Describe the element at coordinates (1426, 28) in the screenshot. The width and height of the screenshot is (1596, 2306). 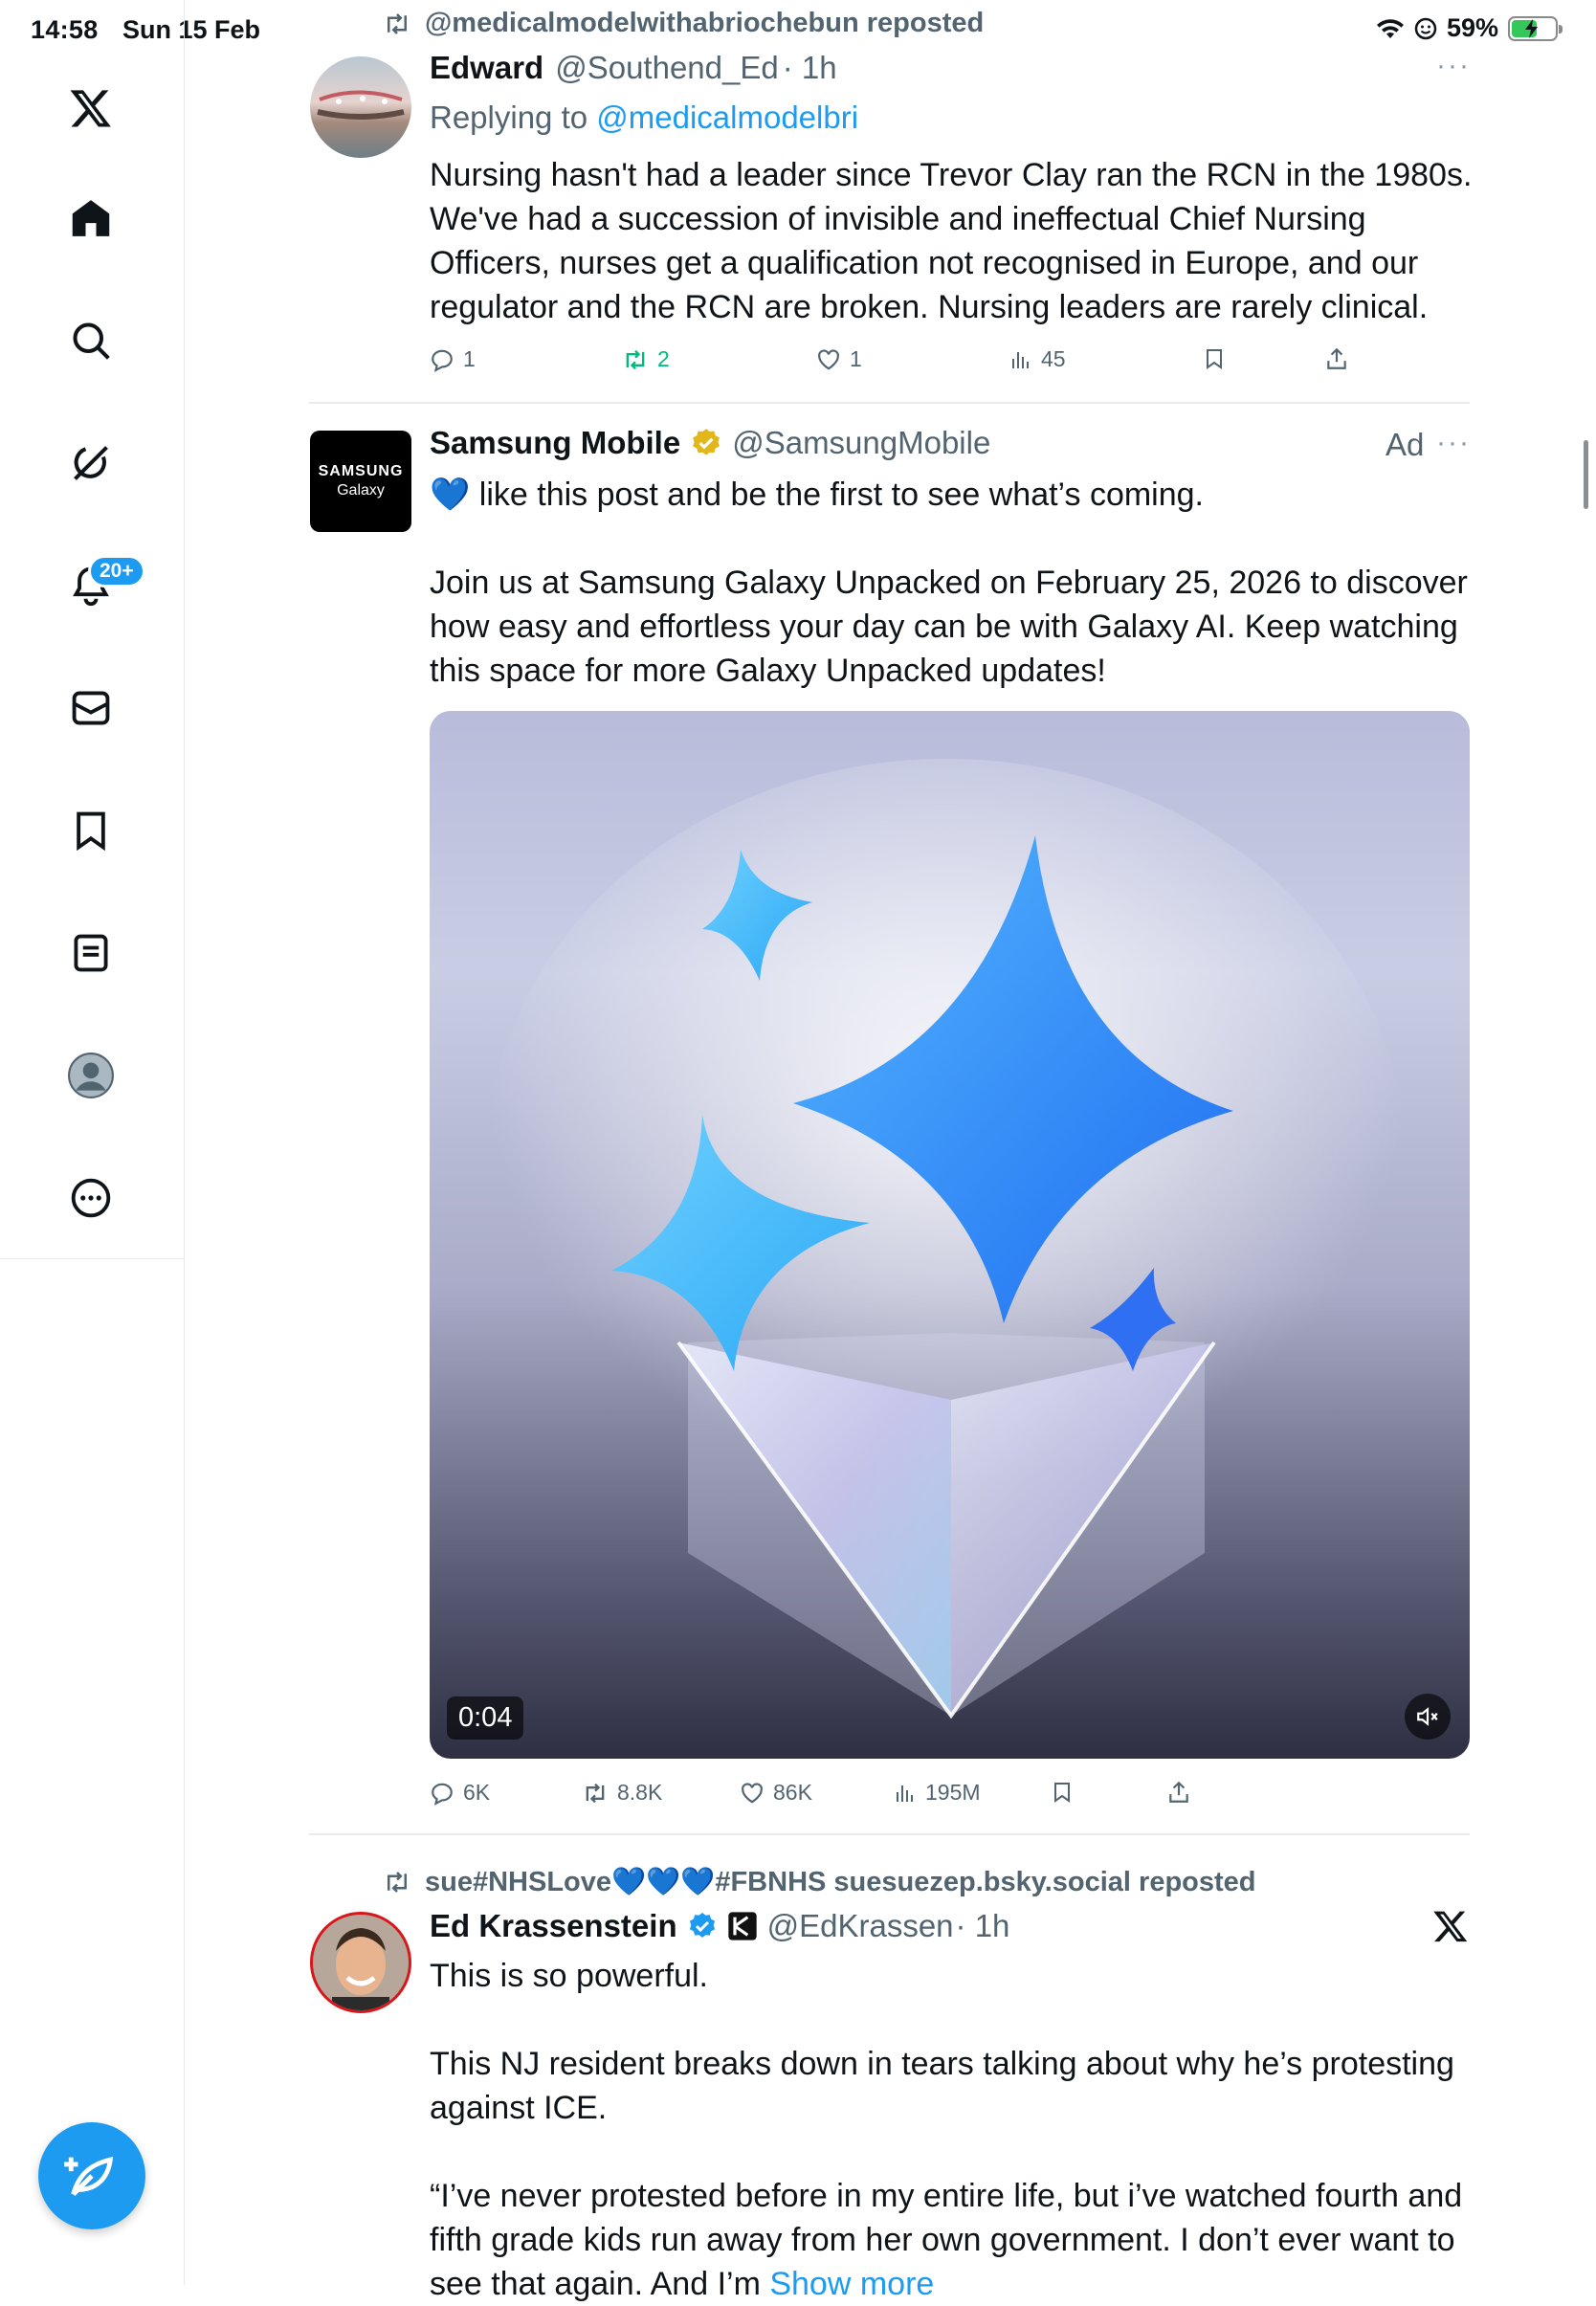
I see `focus-mode-icon` at that location.